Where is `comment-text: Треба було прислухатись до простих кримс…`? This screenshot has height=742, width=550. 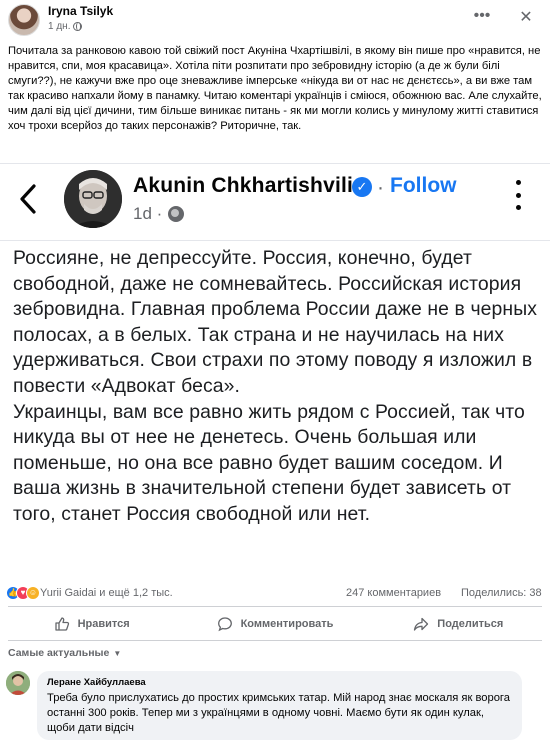
comment-text: Треба було прислухатись до простих кримс… is located at coordinates (278, 713).